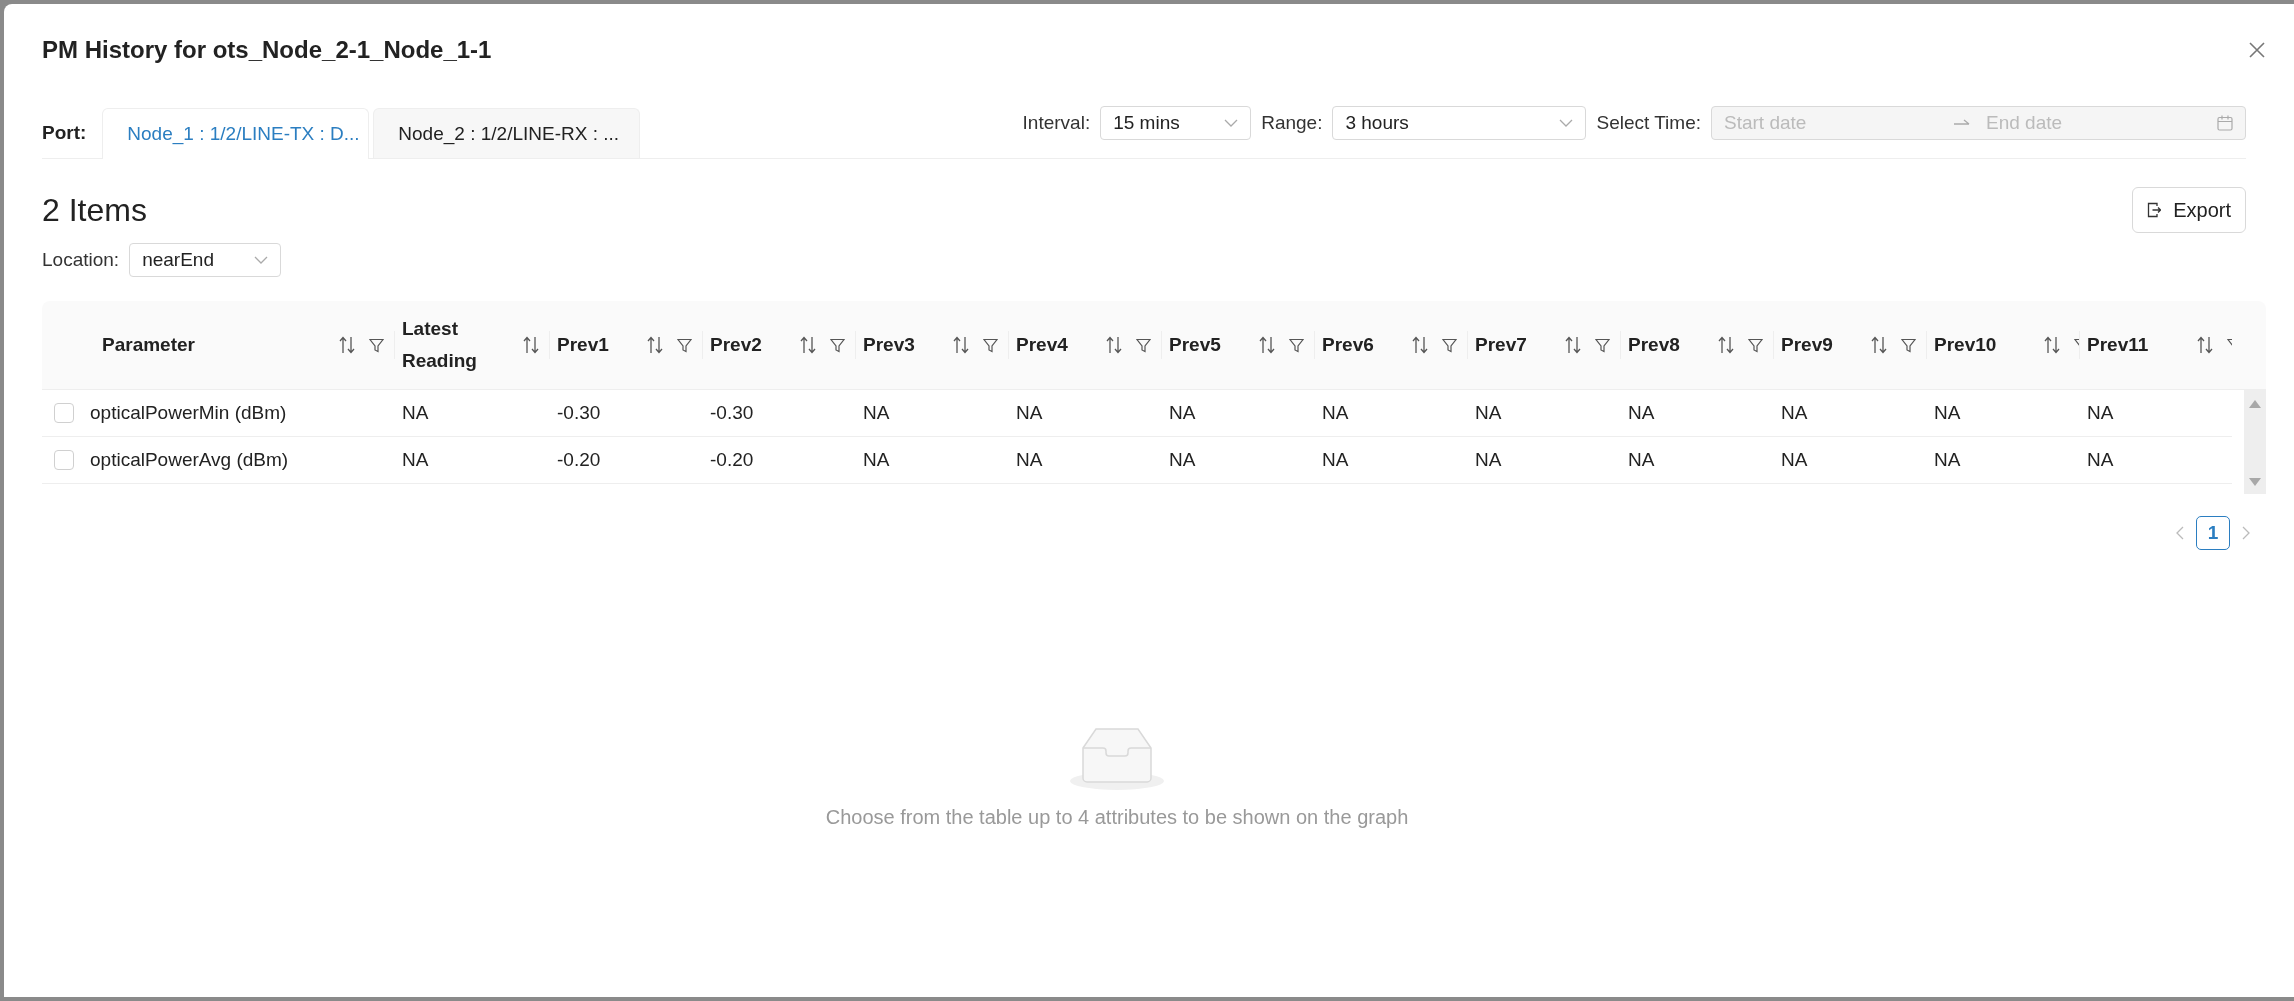  What do you see at coordinates (188, 413) in the screenshot?
I see `table-cell: opticalPowerMin (dBm)` at bounding box center [188, 413].